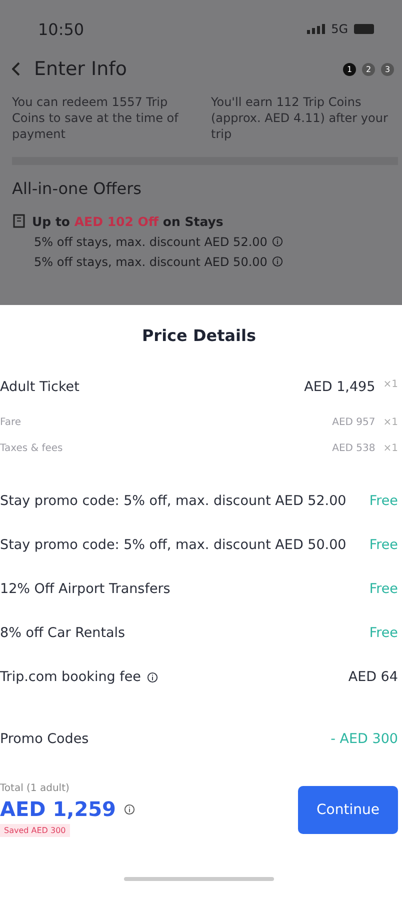 The width and height of the screenshot is (402, 918). Describe the element at coordinates (61, 29) in the screenshot. I see `status-time: 10:50` at that location.